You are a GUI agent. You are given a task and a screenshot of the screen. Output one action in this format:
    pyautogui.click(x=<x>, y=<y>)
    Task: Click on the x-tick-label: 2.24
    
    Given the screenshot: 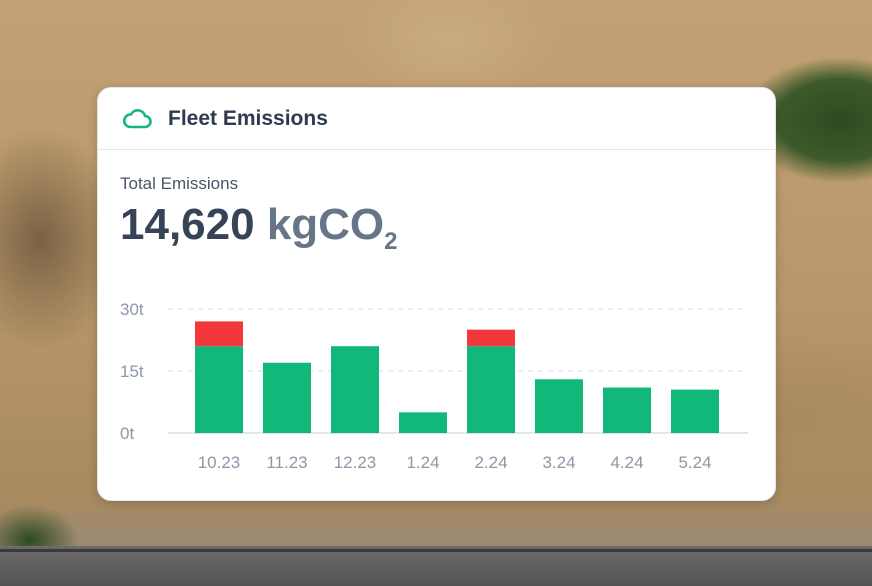 What is the action you would take?
    pyautogui.click(x=490, y=462)
    